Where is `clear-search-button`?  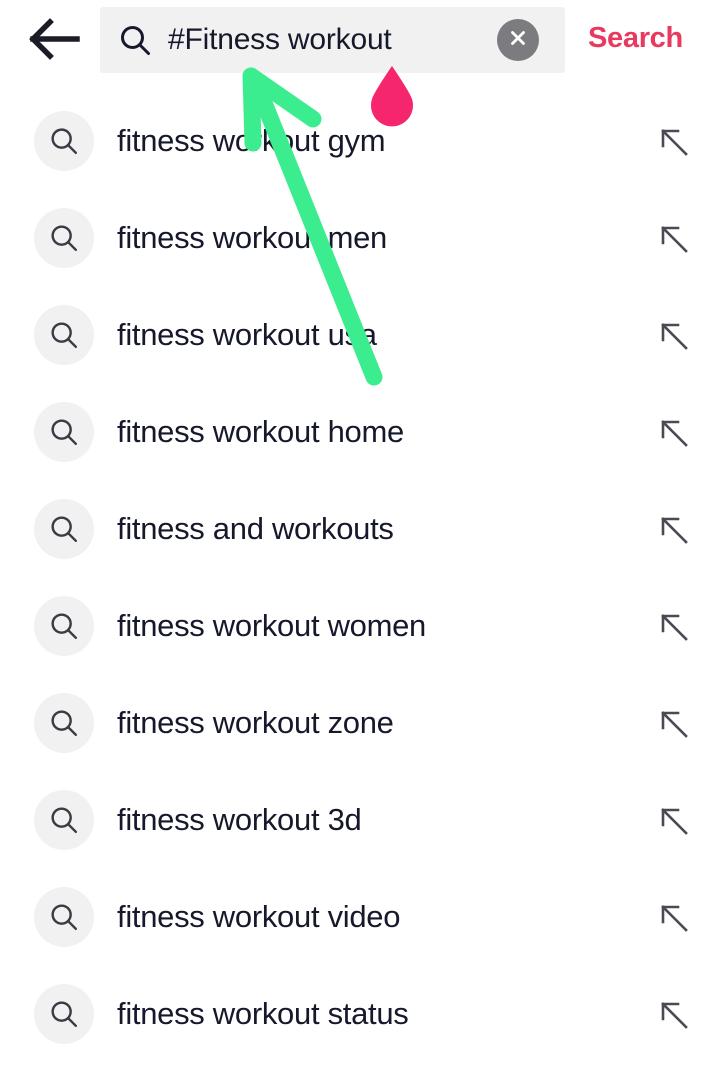
clear-search-button is located at coordinates (518, 40).